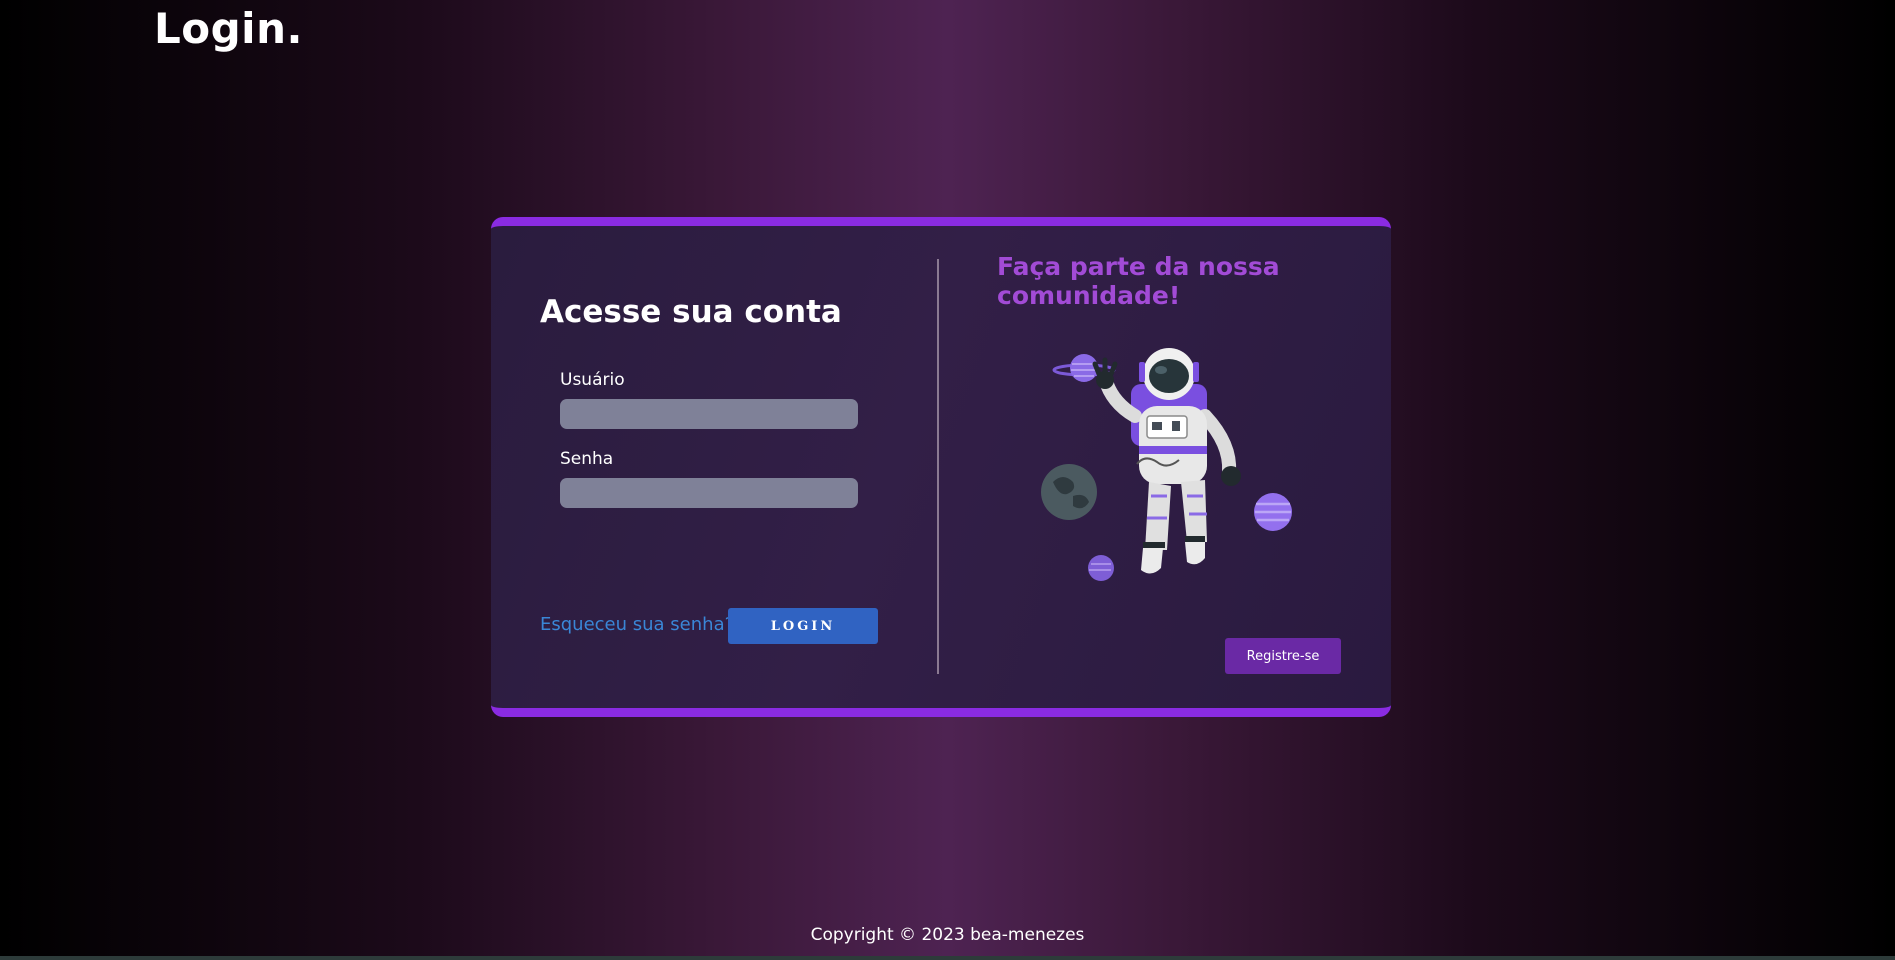  What do you see at coordinates (587, 459) in the screenshot?
I see `password-label: Senha` at bounding box center [587, 459].